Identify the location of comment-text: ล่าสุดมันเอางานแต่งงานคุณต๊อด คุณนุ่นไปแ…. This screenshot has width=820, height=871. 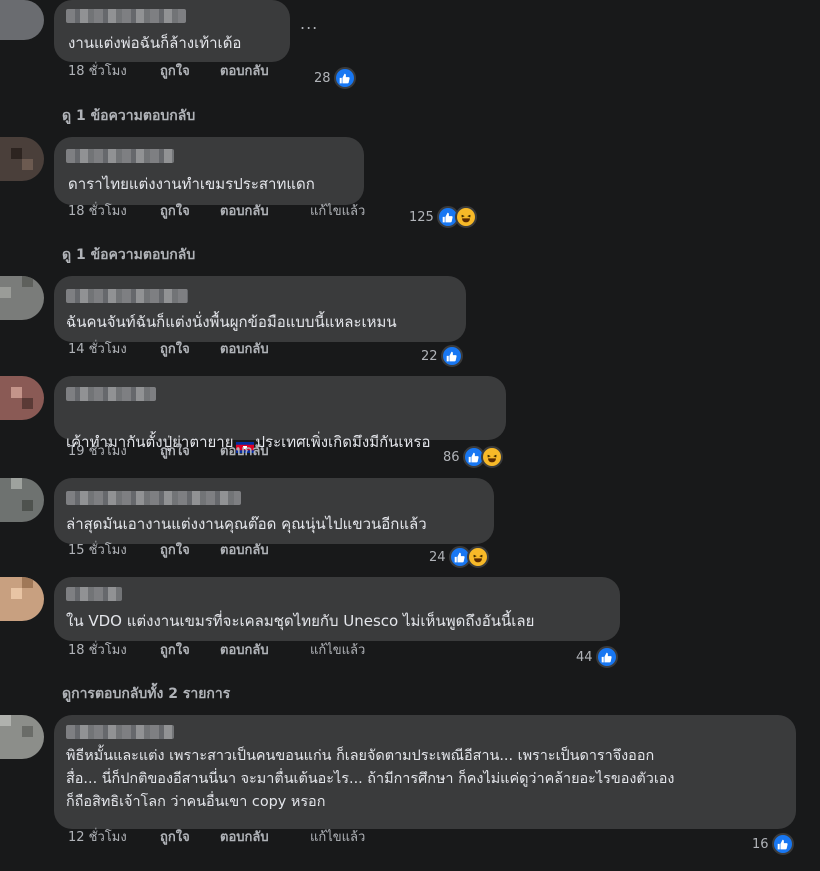
(246, 524).